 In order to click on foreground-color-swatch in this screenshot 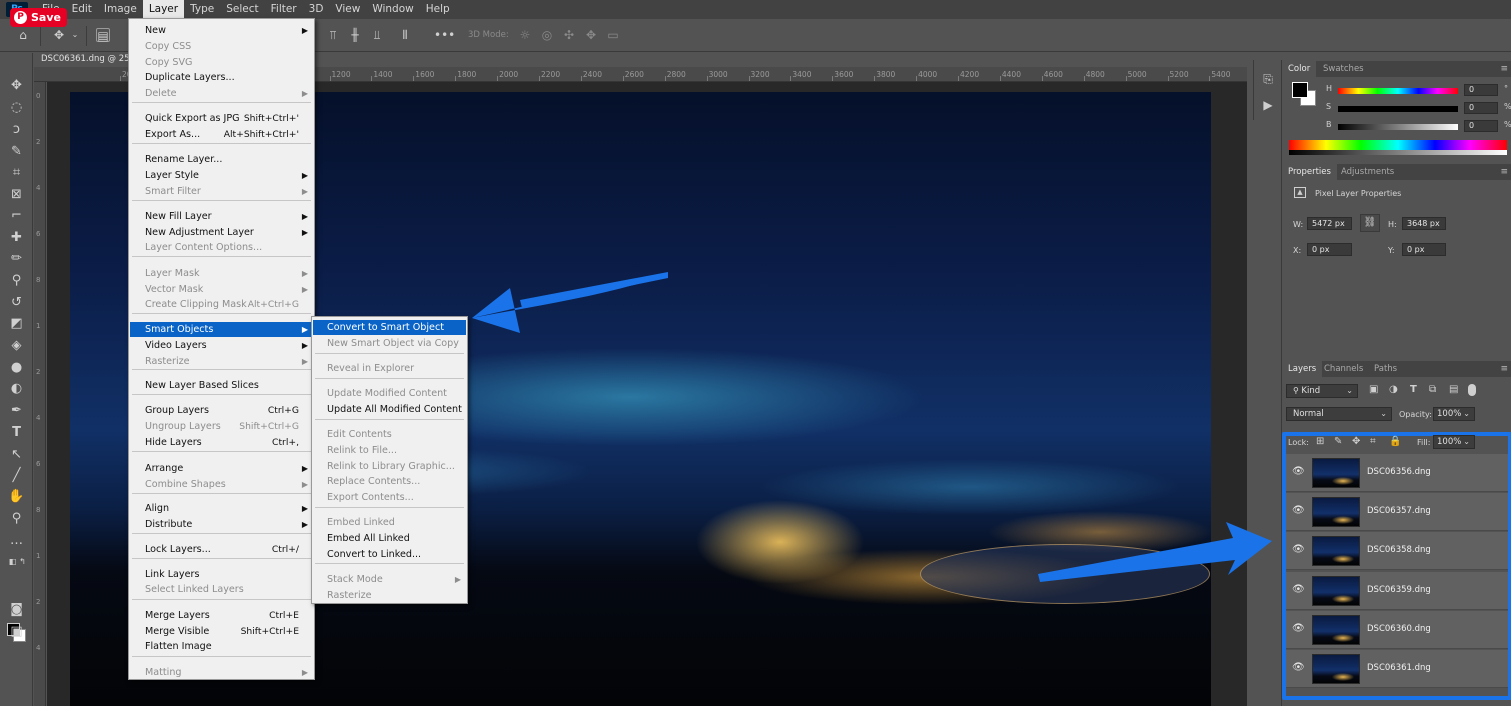, I will do `click(1300, 90)`.